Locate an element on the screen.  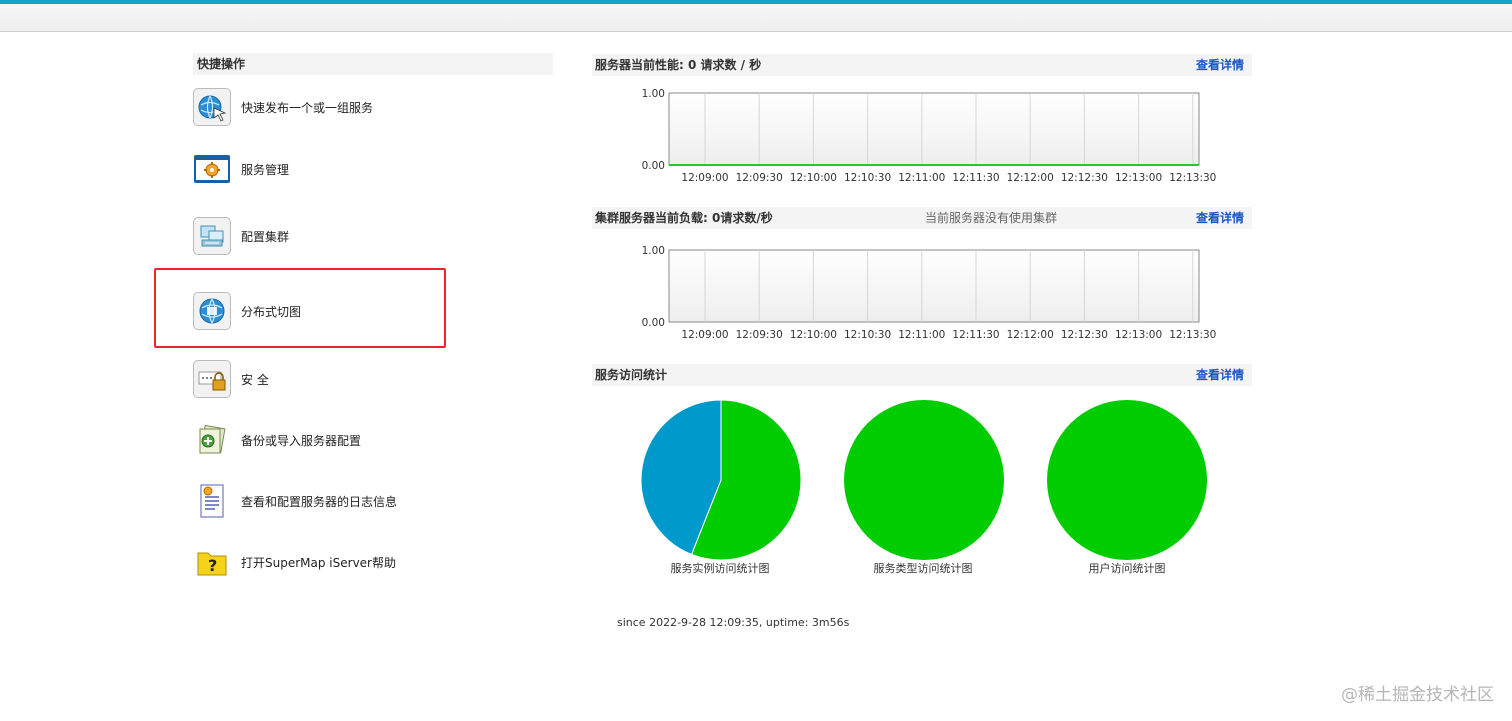
cluster-config-icon is located at coordinates (212, 236).